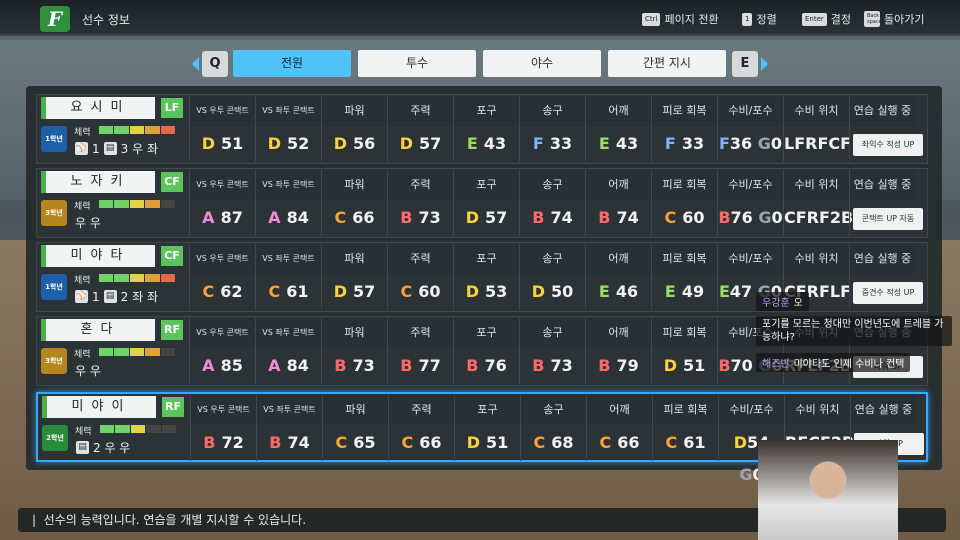  I want to click on practice-button: 중견수 적성 UP, so click(888, 293).